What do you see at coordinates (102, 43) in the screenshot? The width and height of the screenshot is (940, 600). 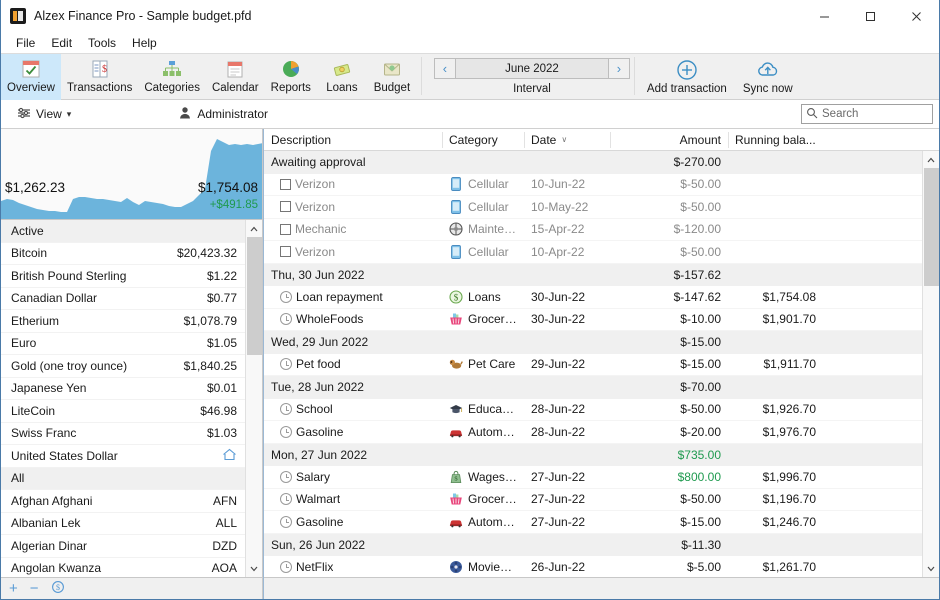 I see `menu-tools: Tools` at bounding box center [102, 43].